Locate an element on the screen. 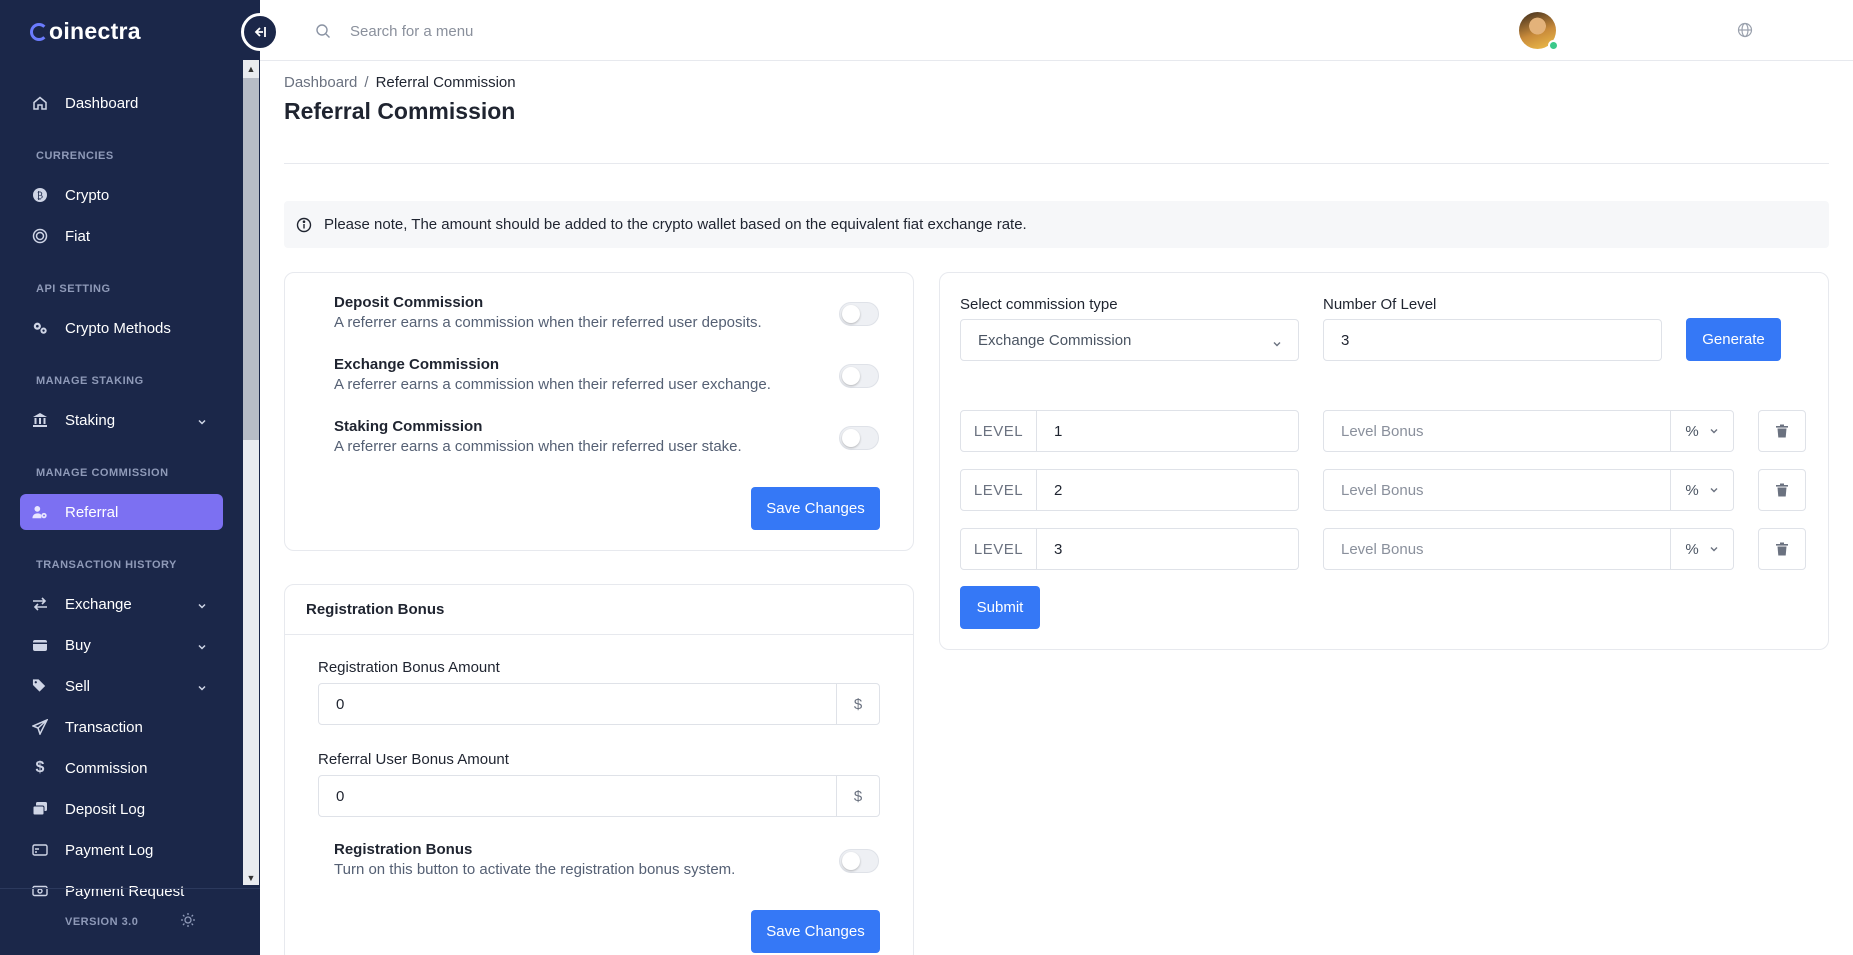 This screenshot has height=955, width=1853. fiat-coin-icon is located at coordinates (40, 236).